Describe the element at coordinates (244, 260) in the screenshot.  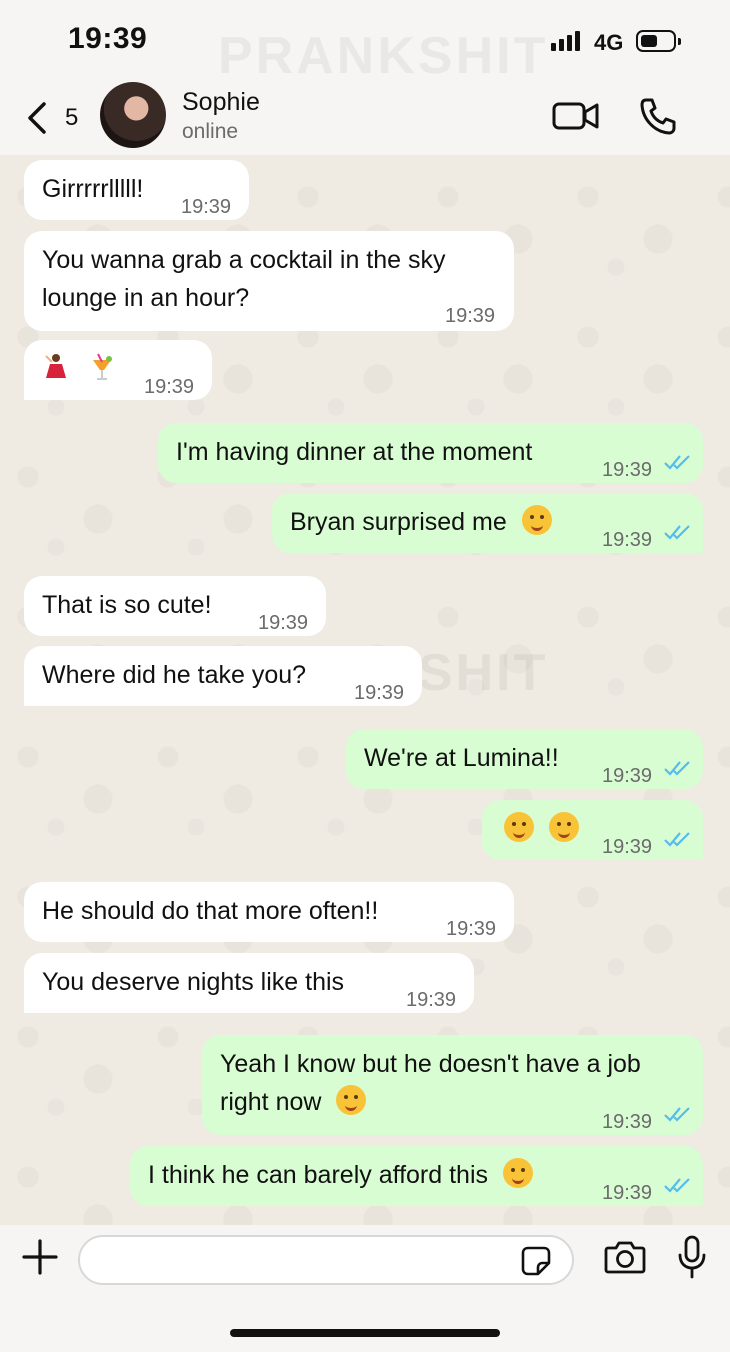
I see `message-text-line: You wanna grab a cocktail in the sky` at that location.